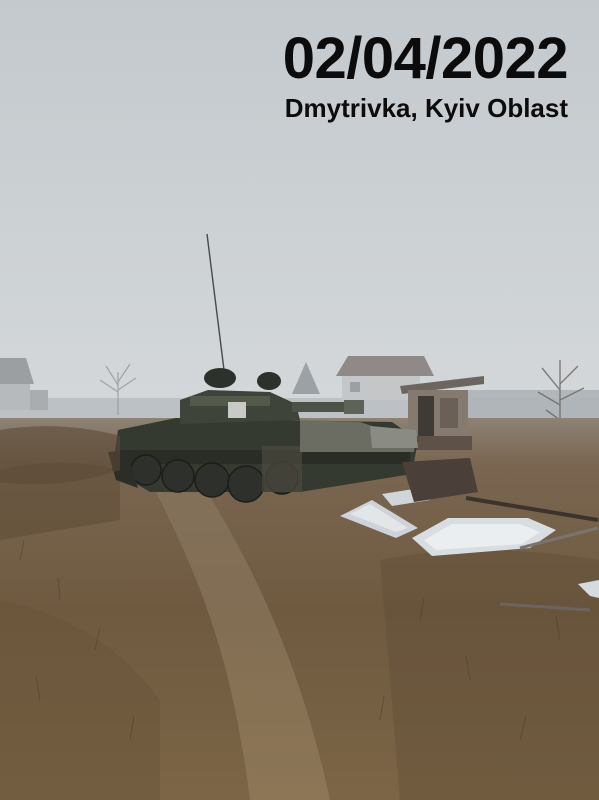 Image resolution: width=599 pixels, height=800 pixels. I want to click on caption-location: Dmytrivka, Kyiv Oblast, so click(426, 108).